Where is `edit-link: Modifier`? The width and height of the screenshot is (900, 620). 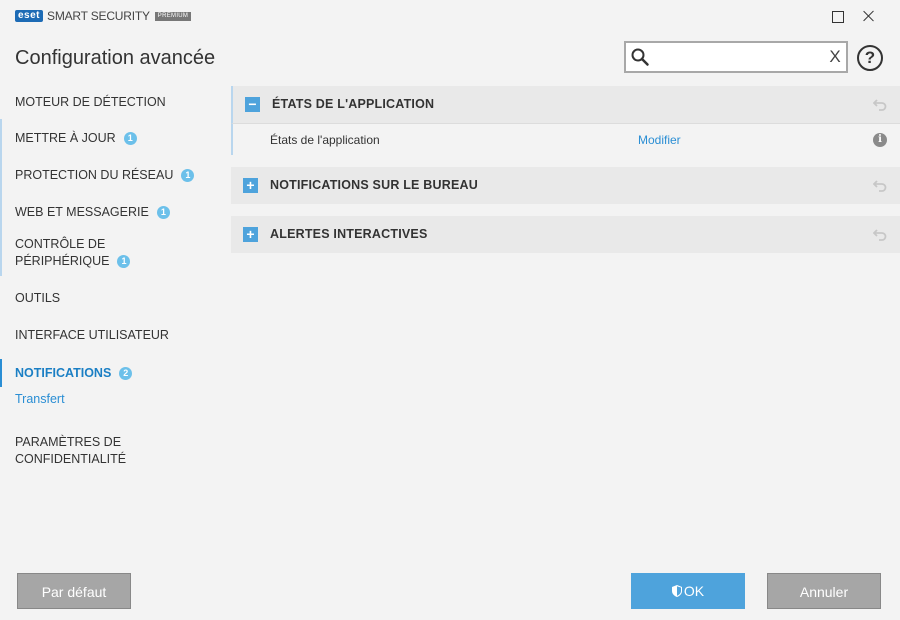 edit-link: Modifier is located at coordinates (659, 140).